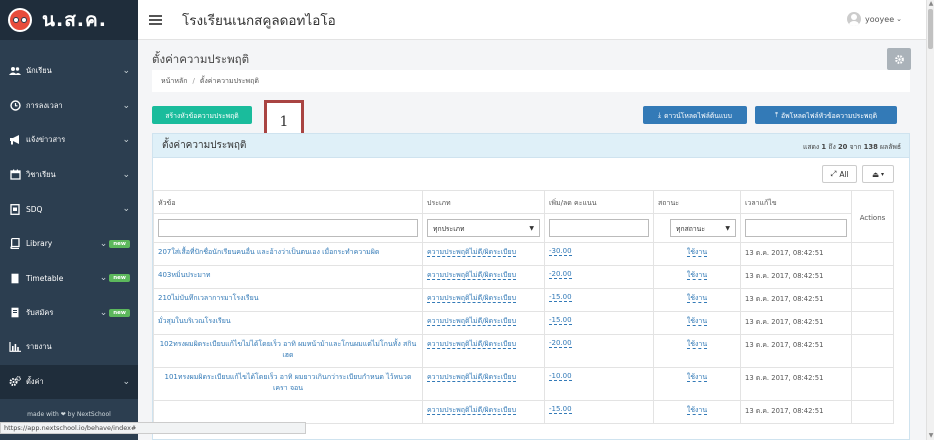 Image resolution: width=934 pixels, height=440 pixels. What do you see at coordinates (839, 174) in the screenshot?
I see `show-all-button: ⤢ All` at bounding box center [839, 174].